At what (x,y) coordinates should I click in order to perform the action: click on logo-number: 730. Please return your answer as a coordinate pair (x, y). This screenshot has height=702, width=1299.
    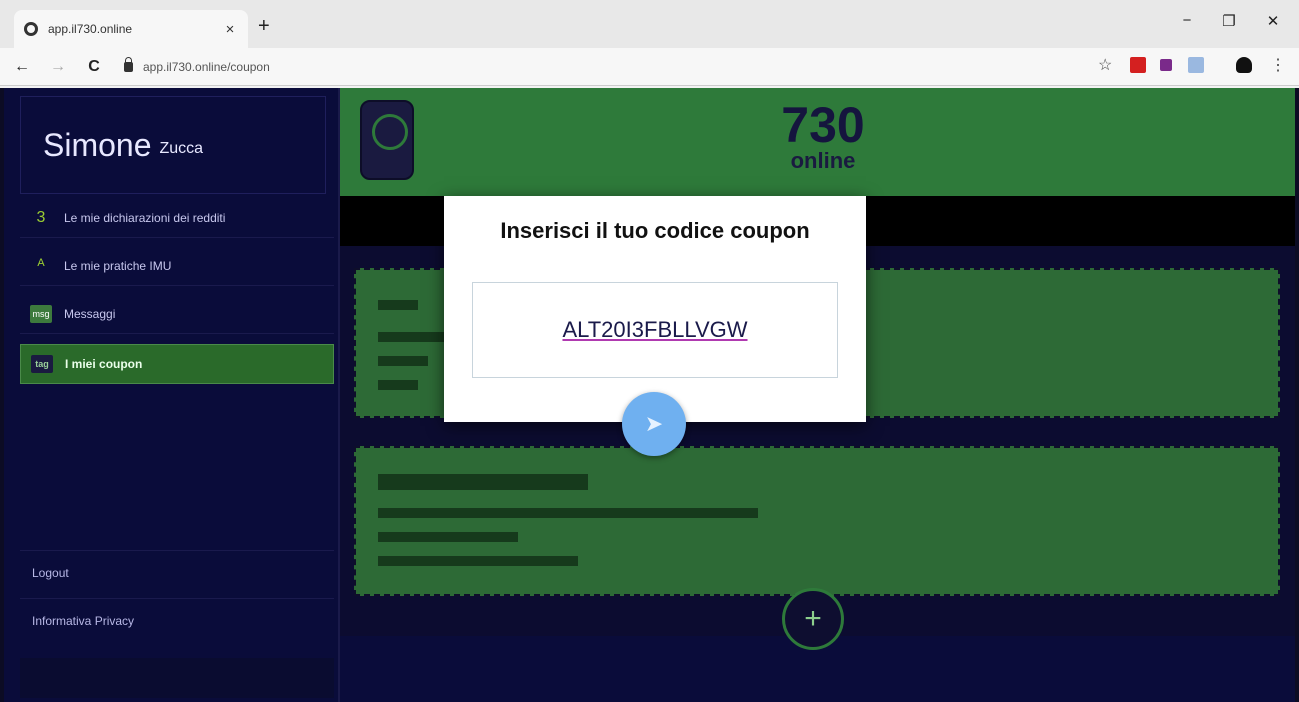
    Looking at the image, I should click on (823, 125).